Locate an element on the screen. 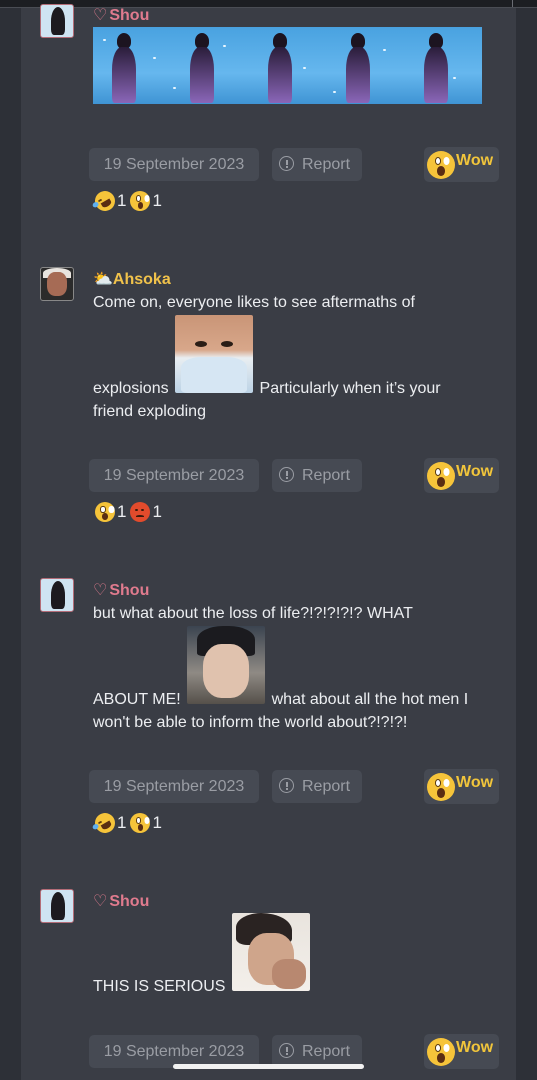  sun-behind-cloud-icon: ⛅ is located at coordinates (103, 279).